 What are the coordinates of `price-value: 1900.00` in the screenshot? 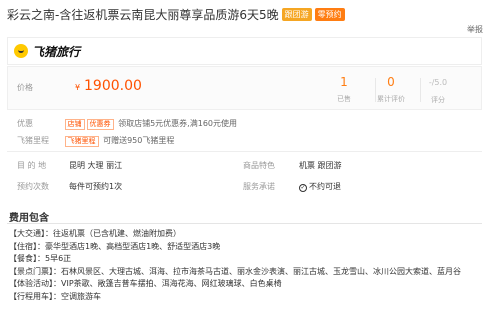 It's located at (113, 86).